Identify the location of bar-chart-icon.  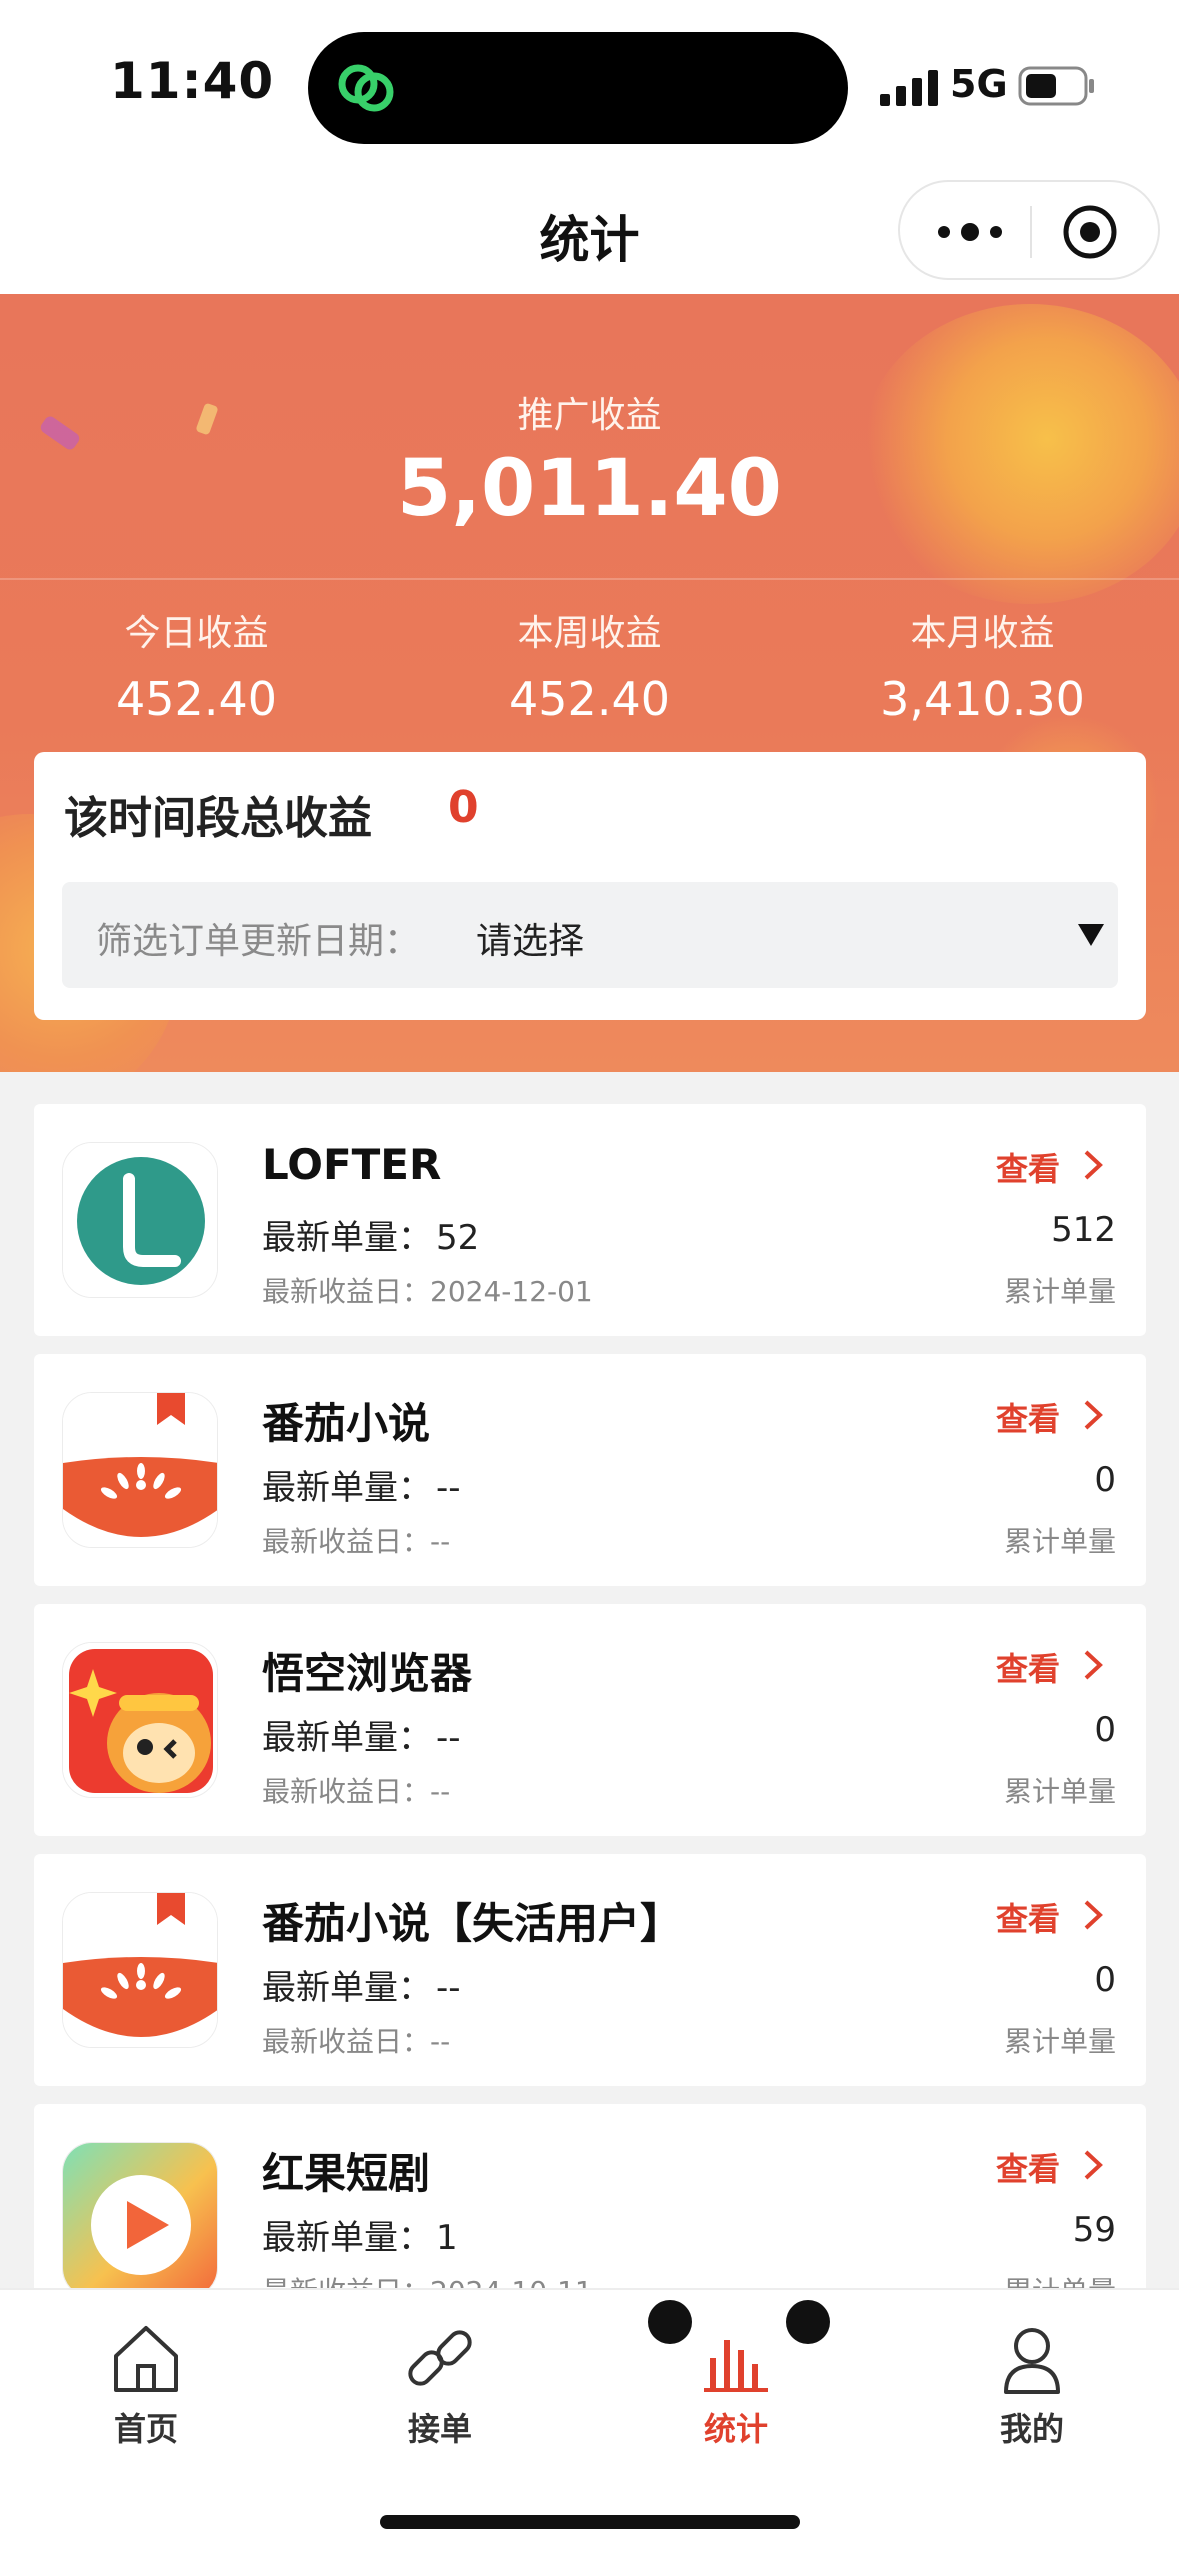
(736, 2366).